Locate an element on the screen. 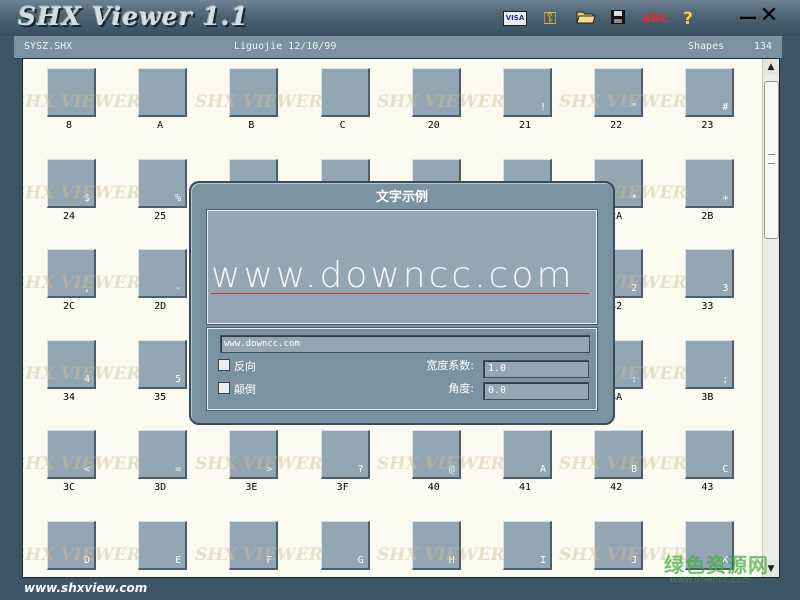  shape-code: 23 is located at coordinates (707, 125).